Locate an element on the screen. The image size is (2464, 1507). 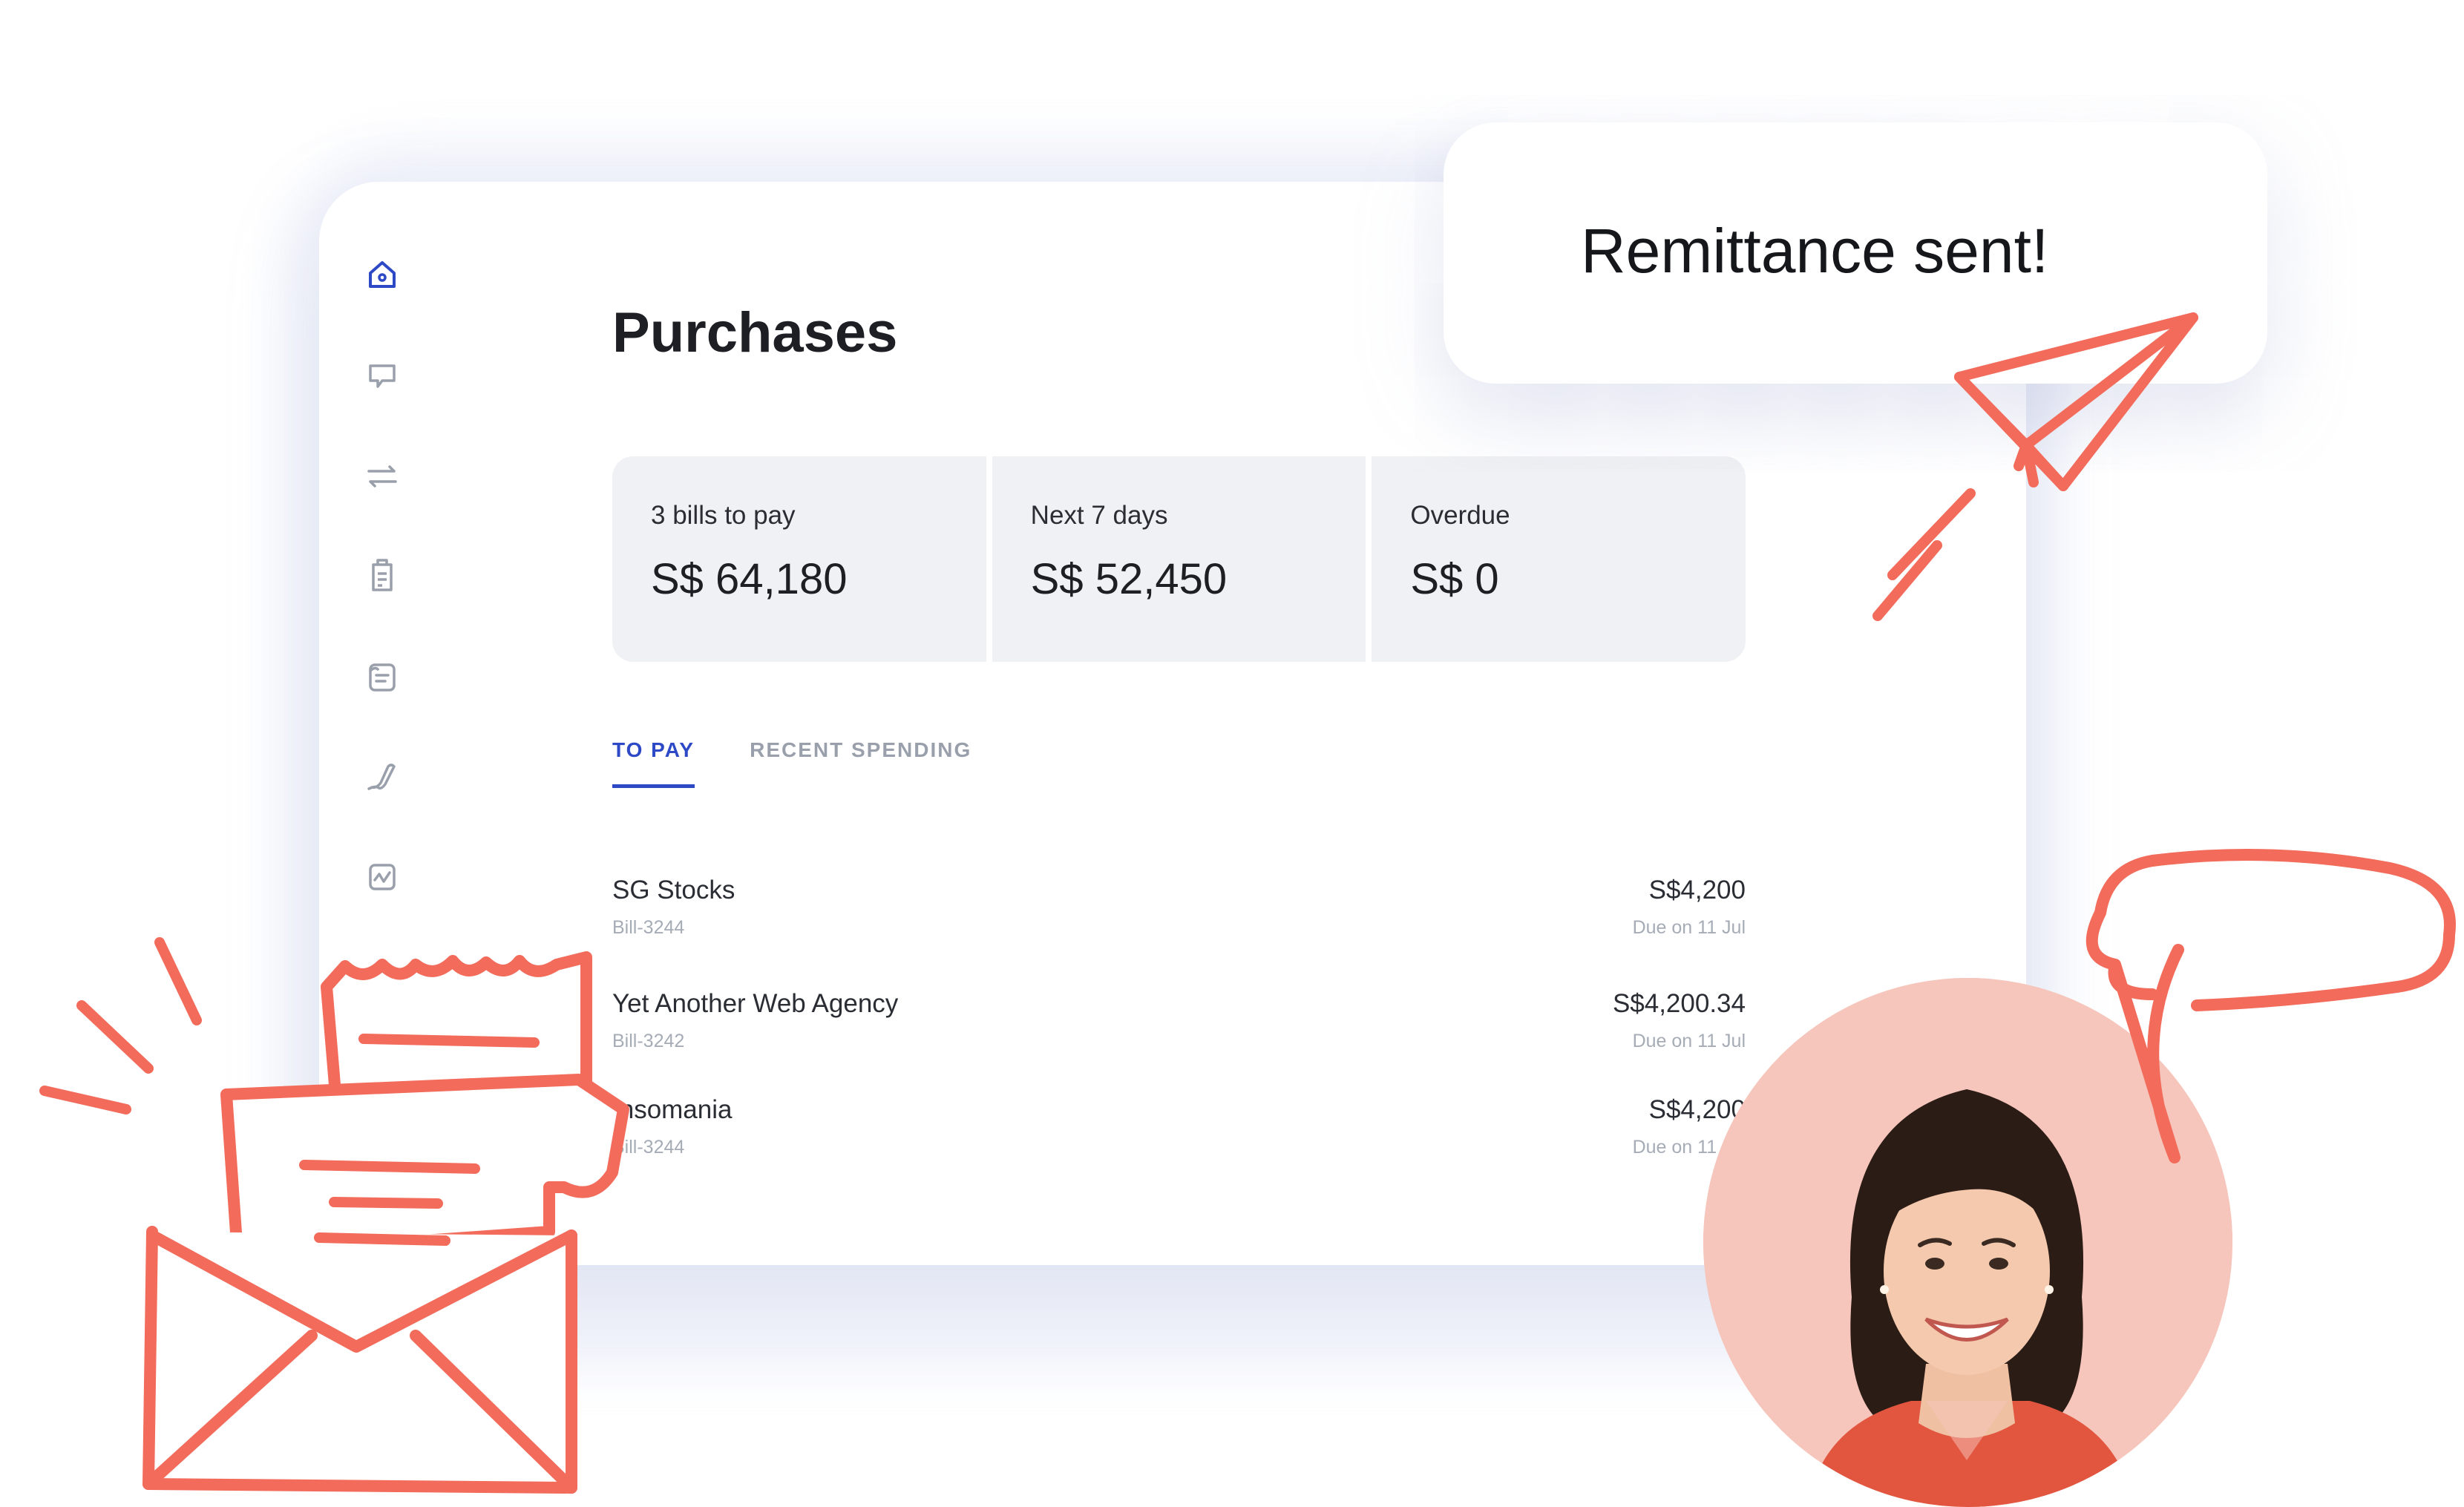
bill-id: Bill-3242 is located at coordinates (648, 1041).